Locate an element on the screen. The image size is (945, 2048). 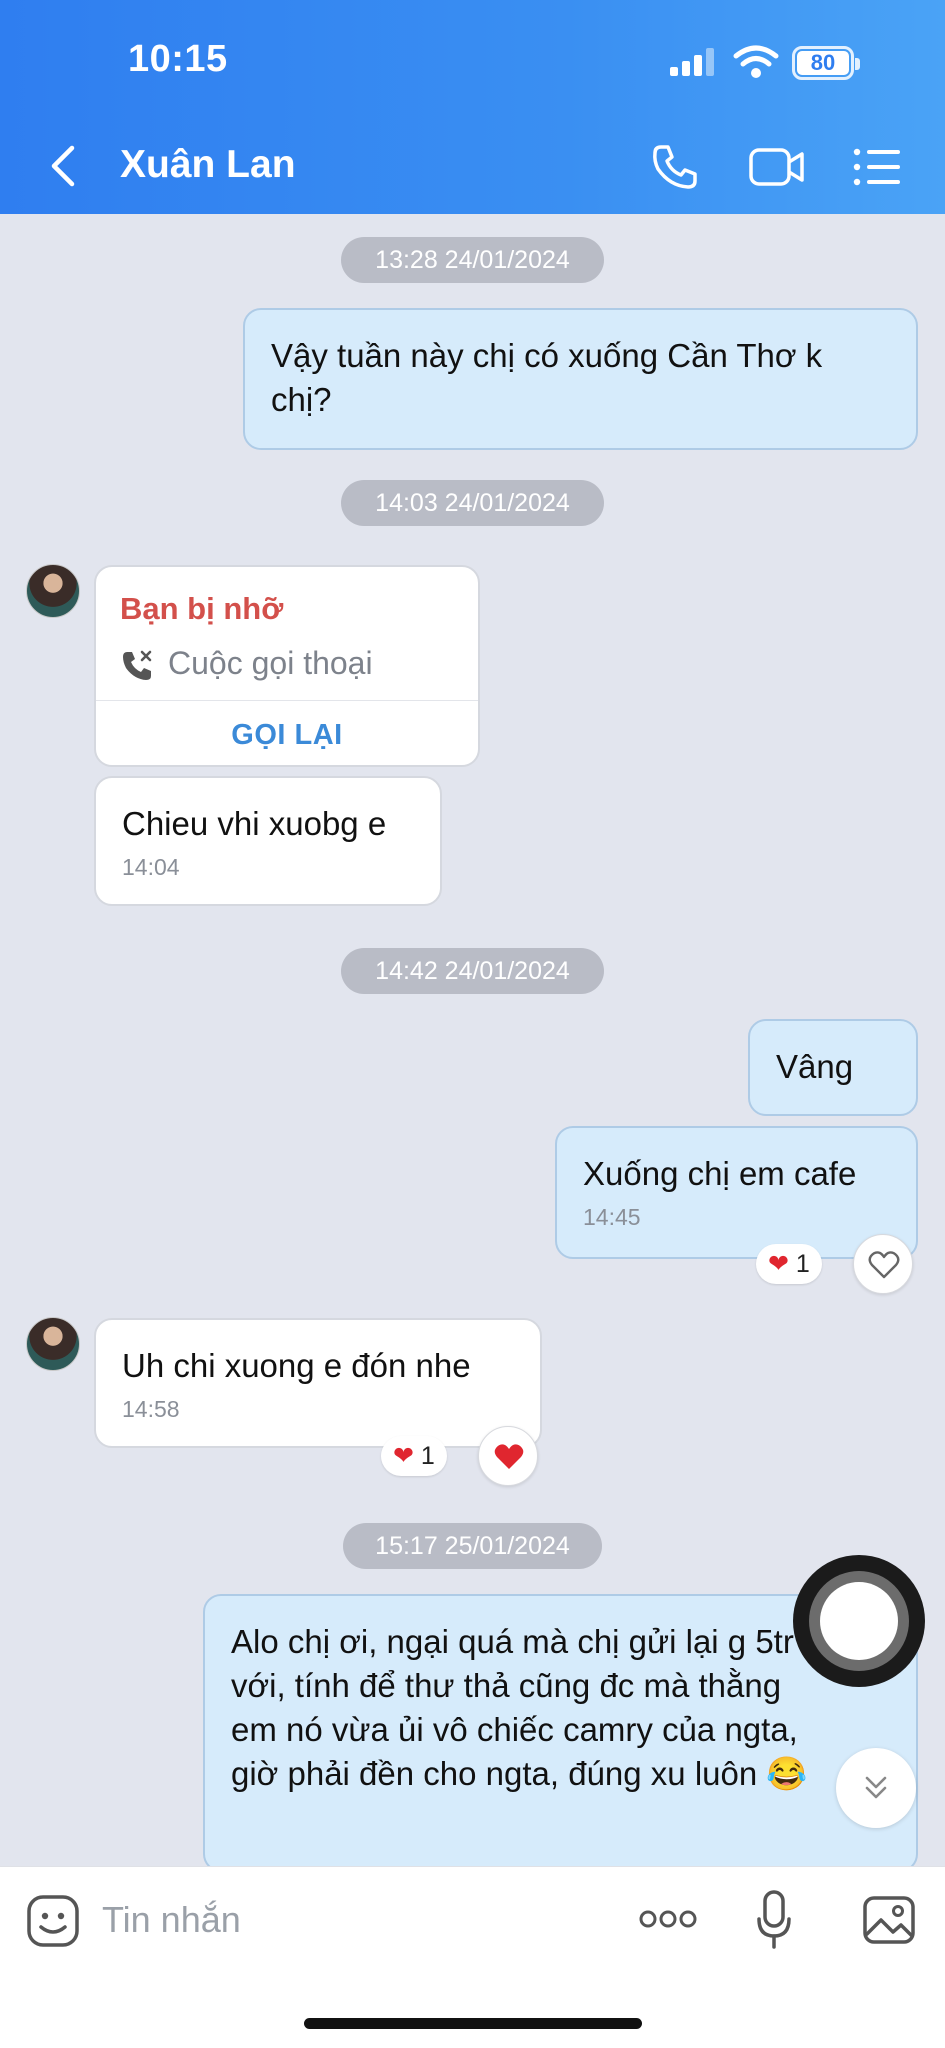
back-icon is located at coordinates (64, 166).